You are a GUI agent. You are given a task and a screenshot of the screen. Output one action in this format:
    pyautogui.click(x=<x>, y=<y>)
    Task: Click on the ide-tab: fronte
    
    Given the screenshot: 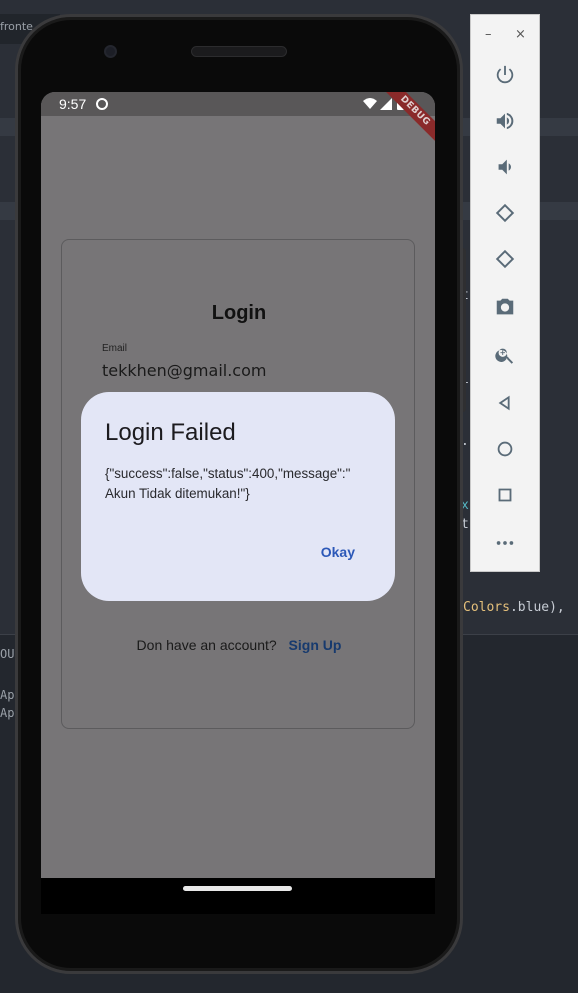 What is the action you would take?
    pyautogui.click(x=16, y=26)
    